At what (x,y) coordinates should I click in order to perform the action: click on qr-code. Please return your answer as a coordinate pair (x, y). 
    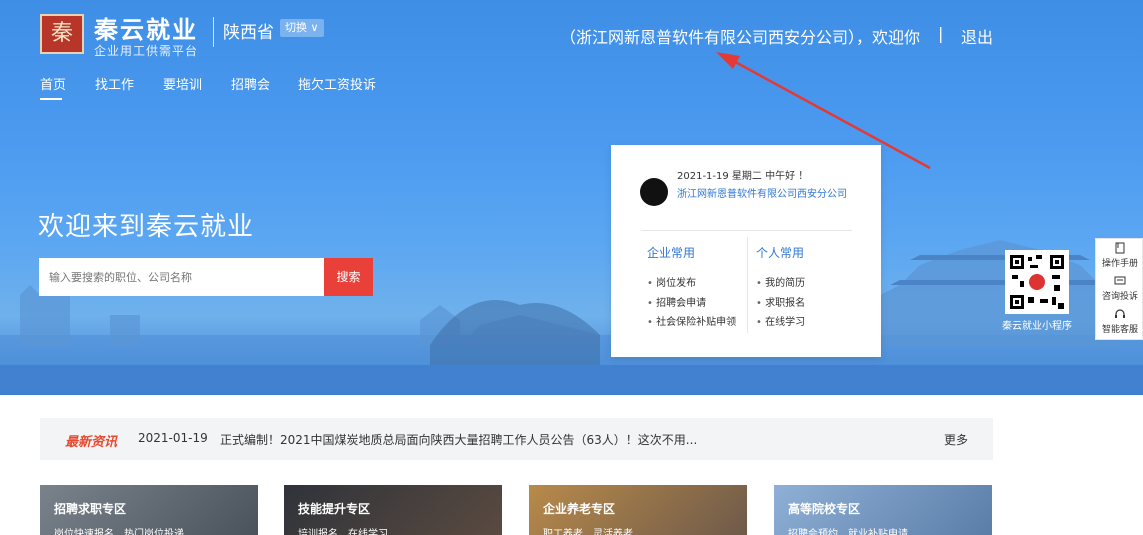
    Looking at the image, I should click on (1037, 282).